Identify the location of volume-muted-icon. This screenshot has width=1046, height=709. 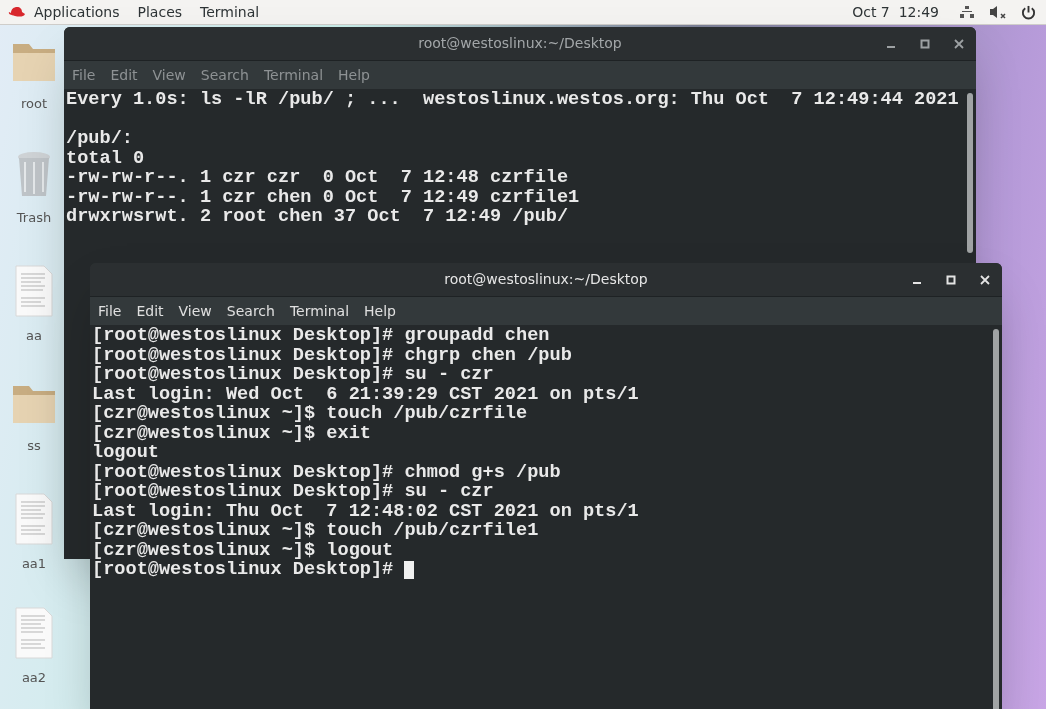
(998, 12).